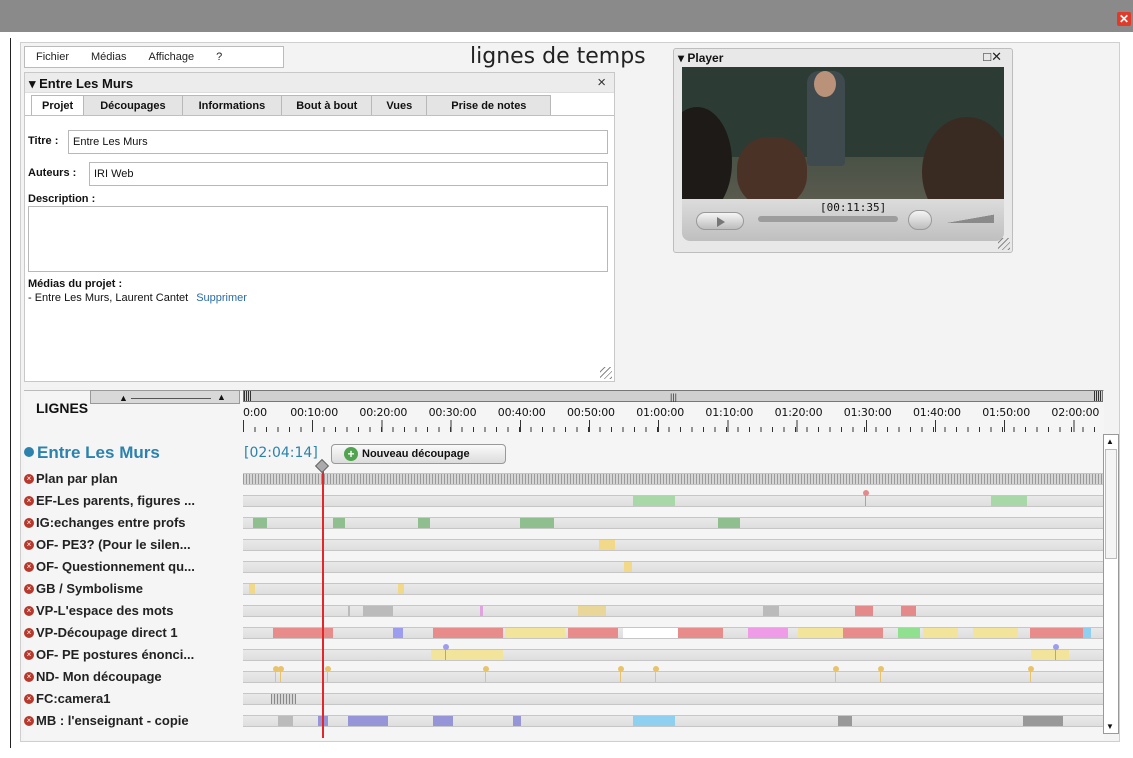 The height and width of the screenshot is (758, 1133). Describe the element at coordinates (318, 239) in the screenshot. I see `description-field` at that location.